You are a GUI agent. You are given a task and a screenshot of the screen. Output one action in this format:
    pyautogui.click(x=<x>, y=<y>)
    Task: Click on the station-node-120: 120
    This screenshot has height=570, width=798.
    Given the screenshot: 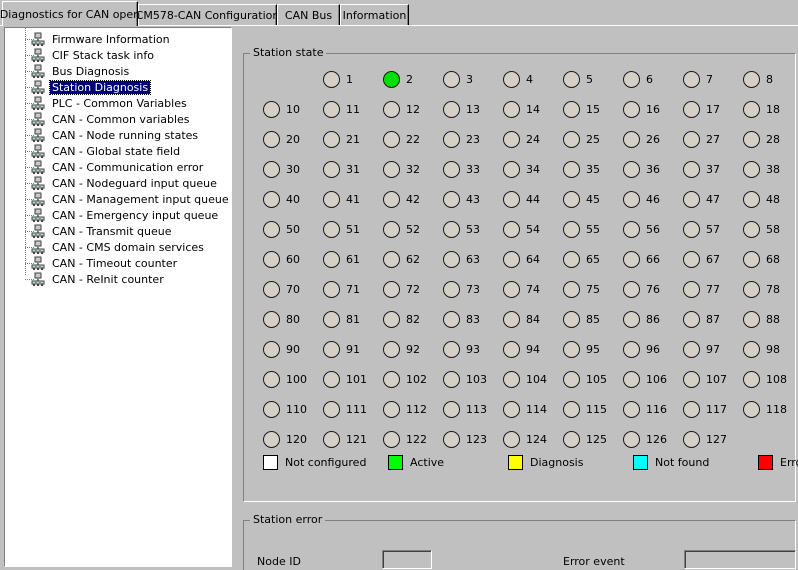 What is the action you would take?
    pyautogui.click(x=291, y=439)
    